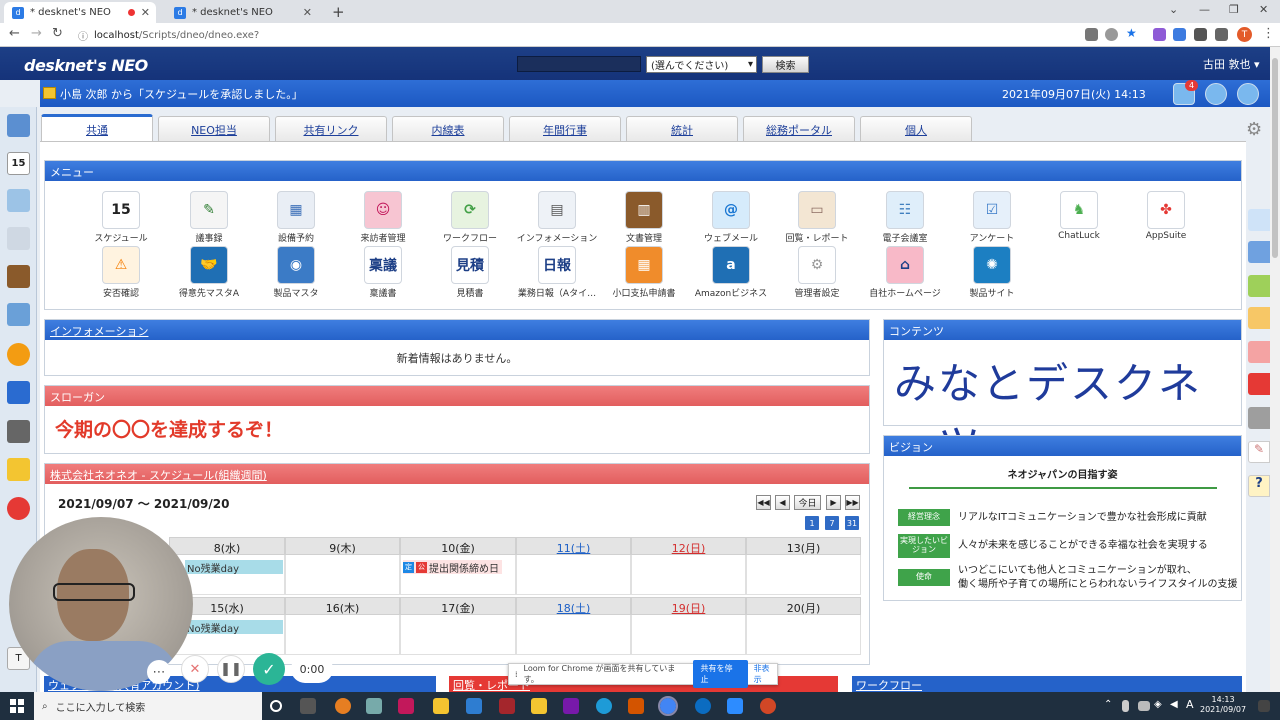  Describe the element at coordinates (18, 276) in the screenshot. I see `document-icon` at that location.